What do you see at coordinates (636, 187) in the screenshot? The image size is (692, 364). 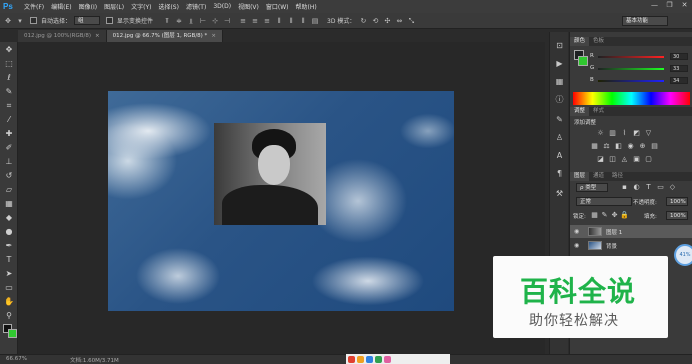 I see `filter-adjust-icon: ◐` at bounding box center [636, 187].